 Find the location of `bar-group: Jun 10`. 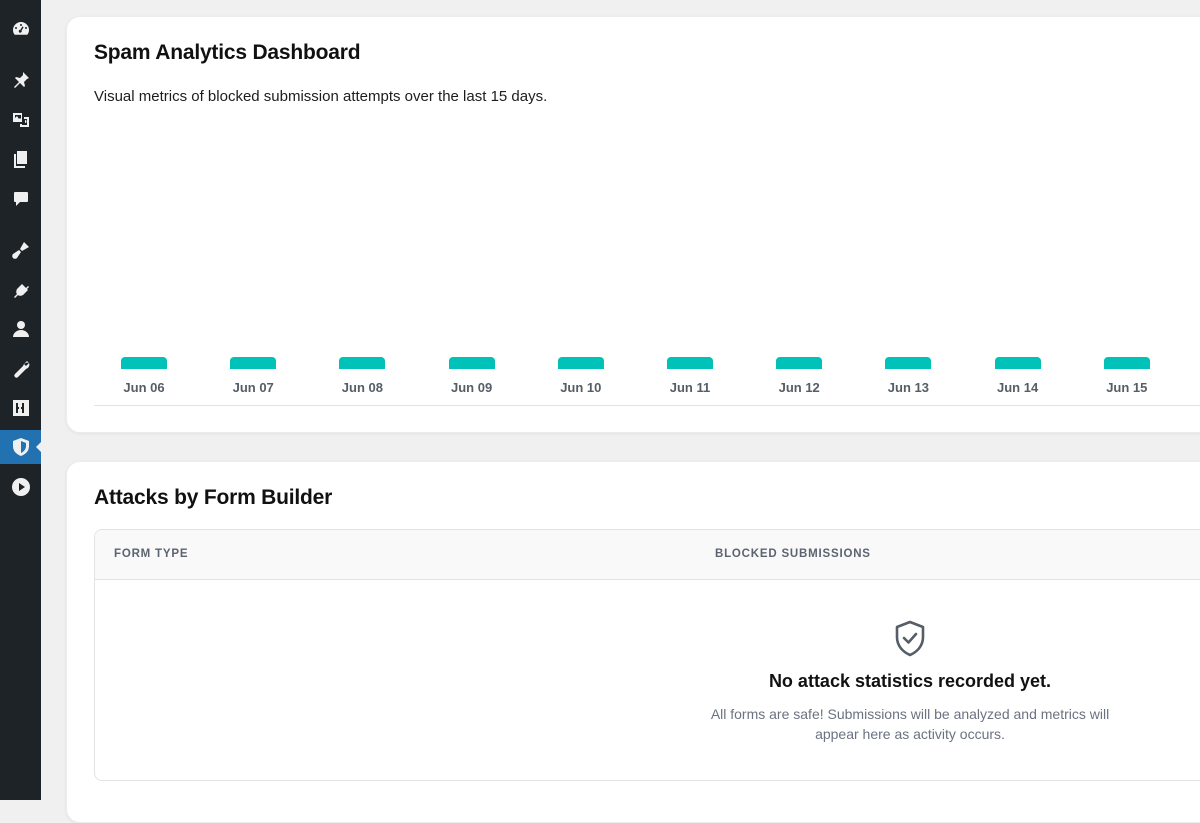

bar-group: Jun 10 is located at coordinates (581, 381).